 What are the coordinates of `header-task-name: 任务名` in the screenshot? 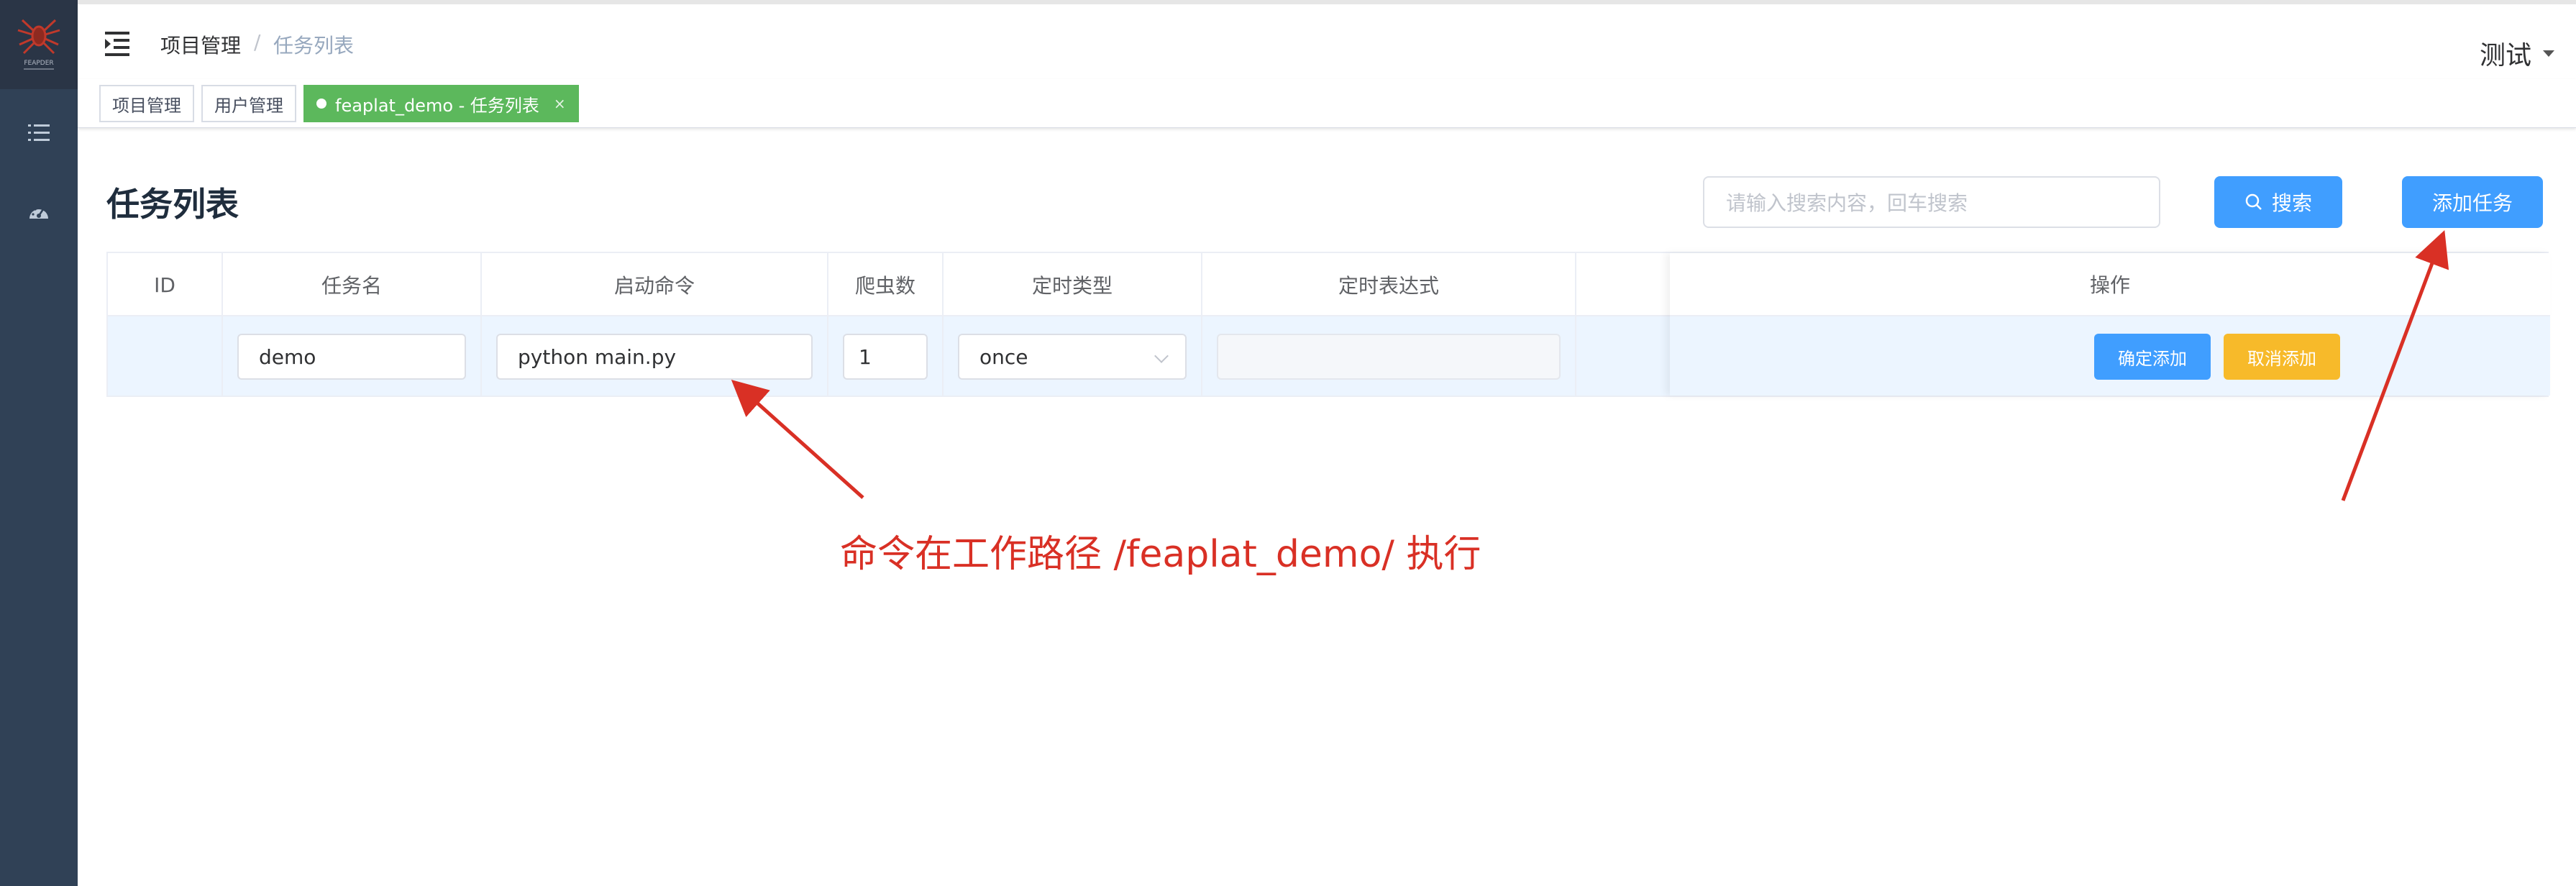 It's located at (352, 284).